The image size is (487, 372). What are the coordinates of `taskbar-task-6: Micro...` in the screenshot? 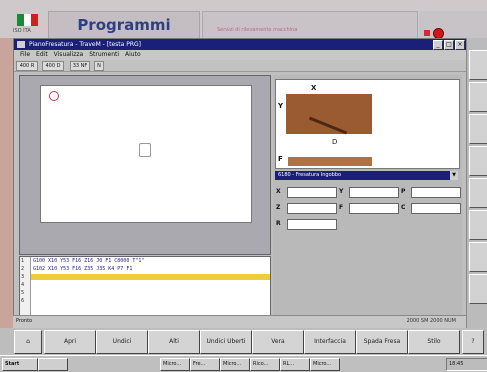 It's located at (325, 364).